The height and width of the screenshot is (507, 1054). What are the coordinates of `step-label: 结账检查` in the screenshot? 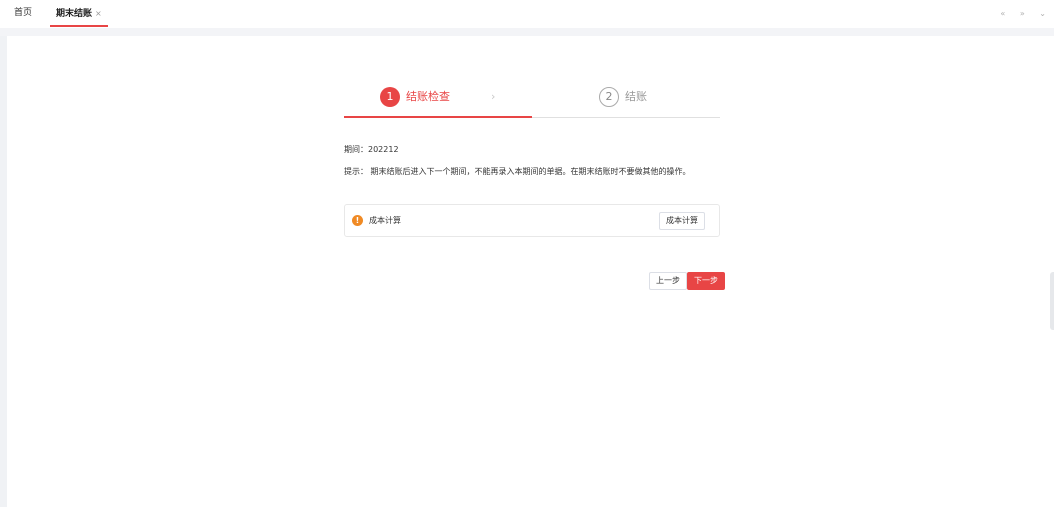 It's located at (428, 96).